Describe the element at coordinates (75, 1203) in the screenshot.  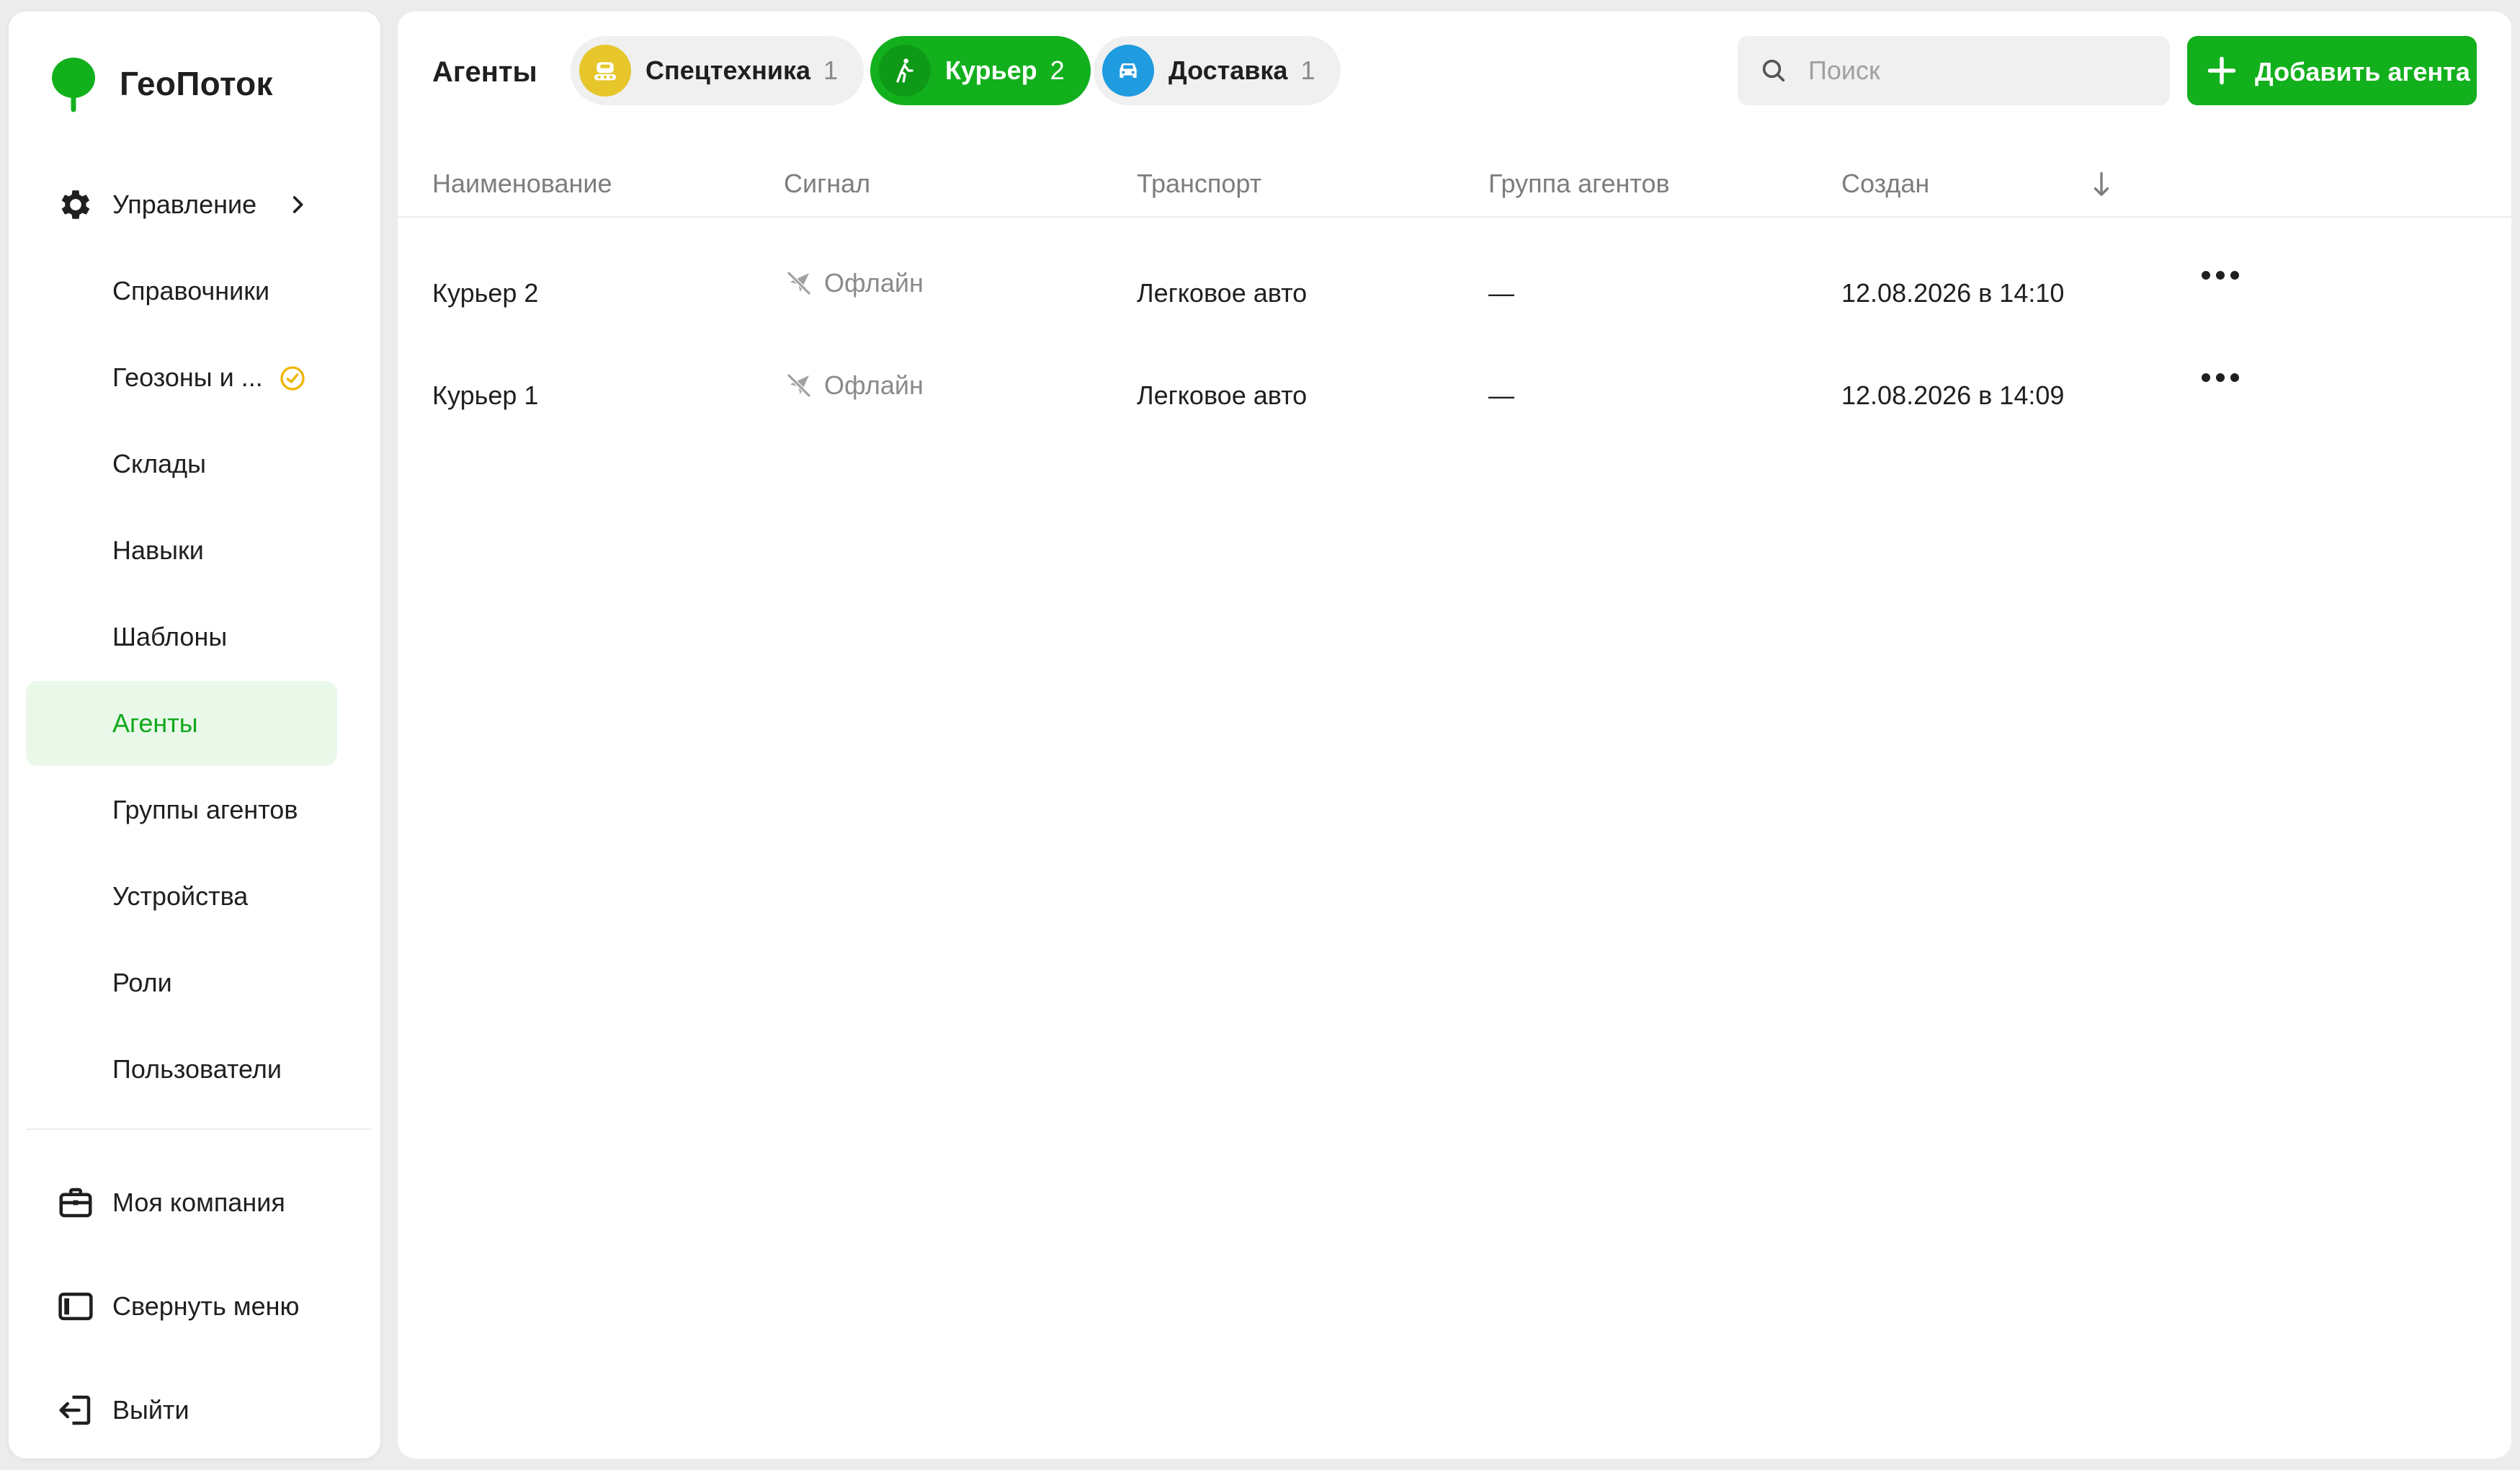
I see `briefcase-icon` at that location.